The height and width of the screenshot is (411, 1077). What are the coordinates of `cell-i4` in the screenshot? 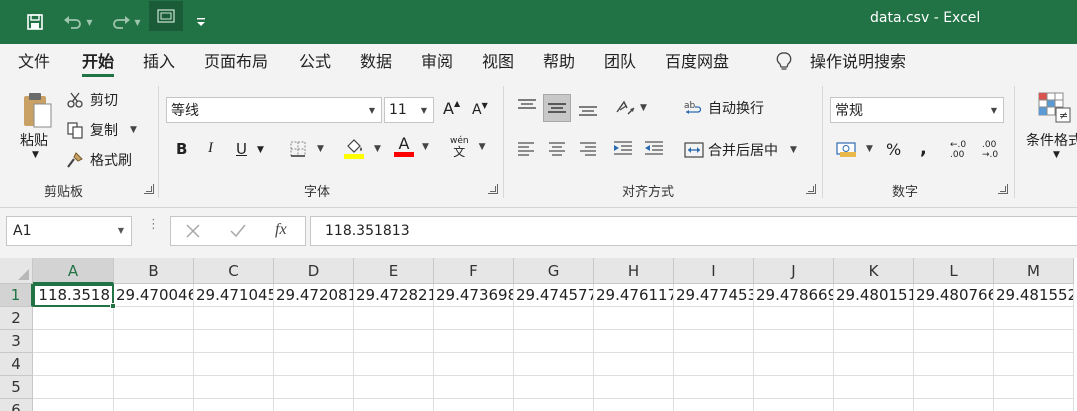 It's located at (714, 364).